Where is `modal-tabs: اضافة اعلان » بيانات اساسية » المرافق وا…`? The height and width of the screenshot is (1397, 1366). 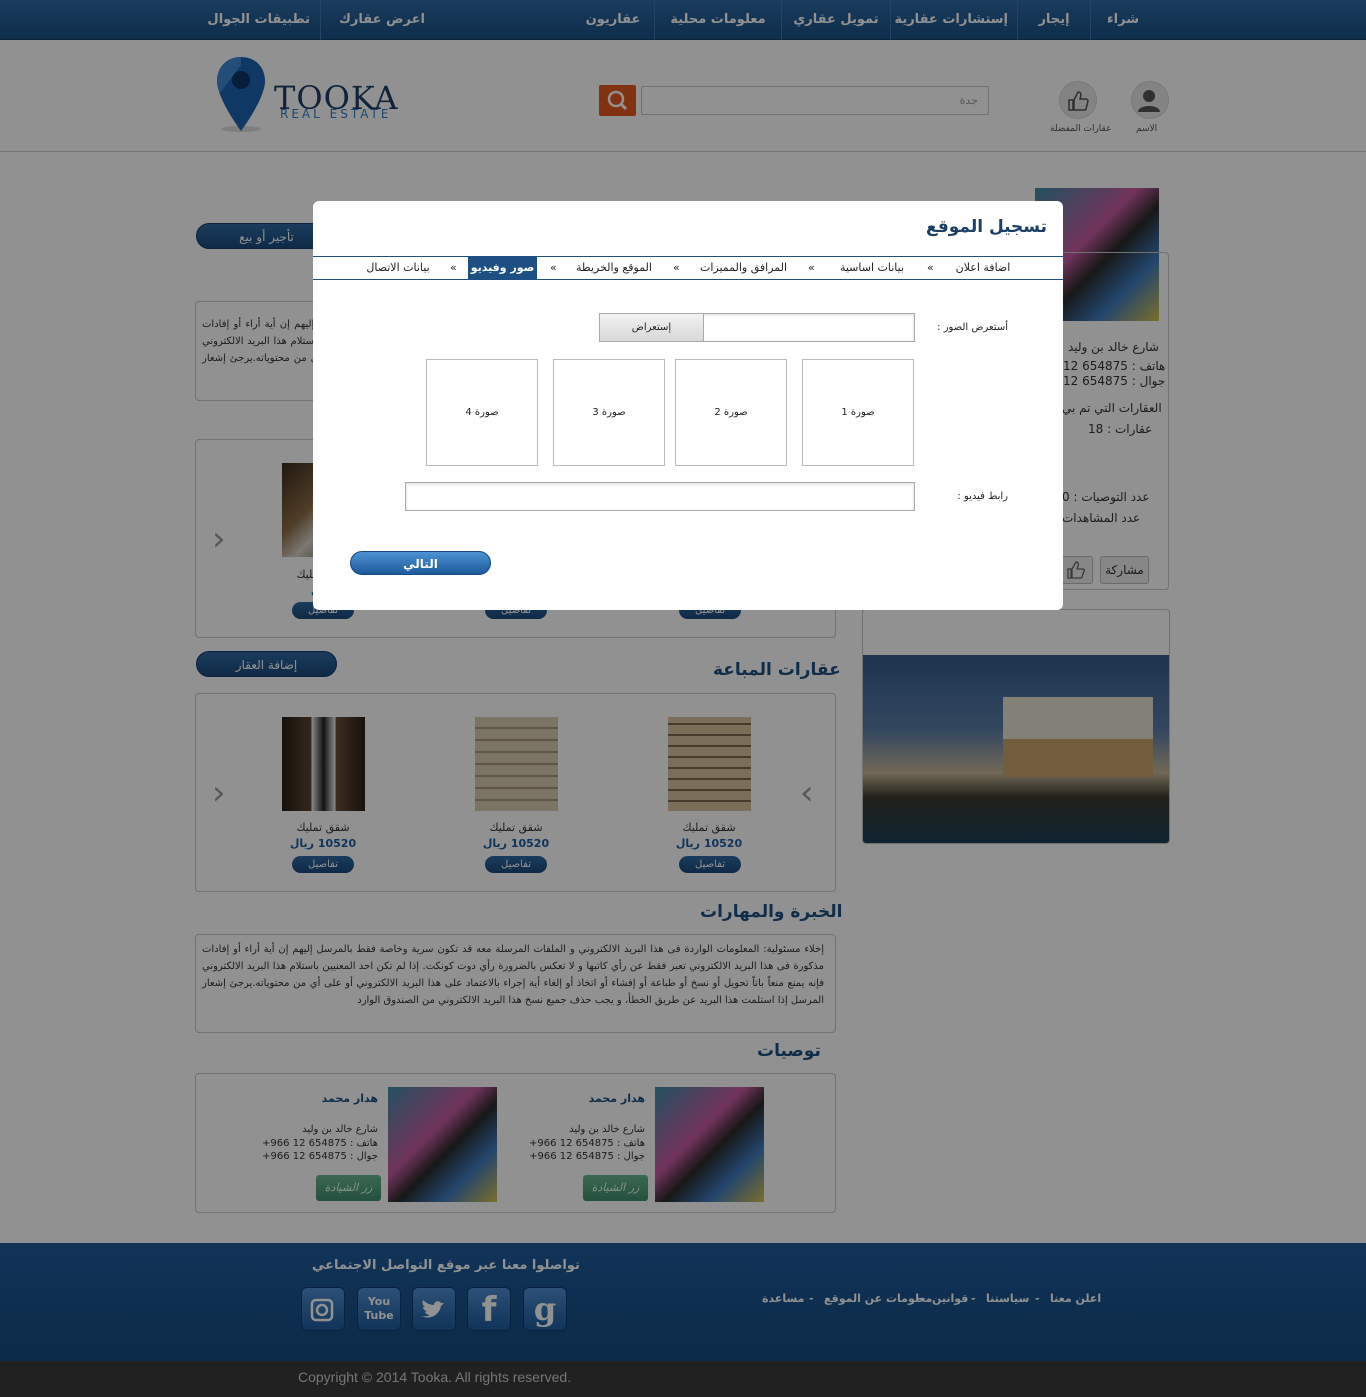 modal-tabs: اضافة اعلان » بيانات اساسية » المرافق وا… is located at coordinates (688, 268).